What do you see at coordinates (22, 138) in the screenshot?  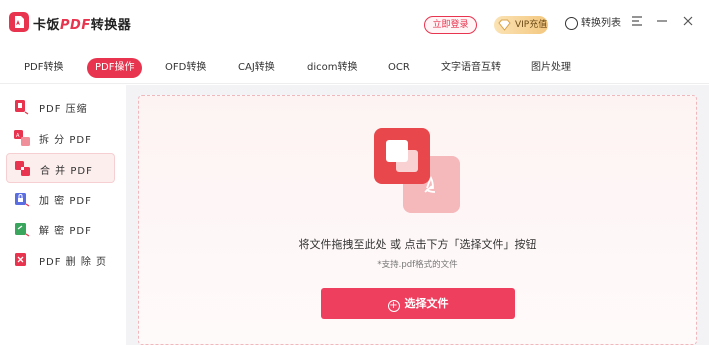 I see `split-icon: A` at bounding box center [22, 138].